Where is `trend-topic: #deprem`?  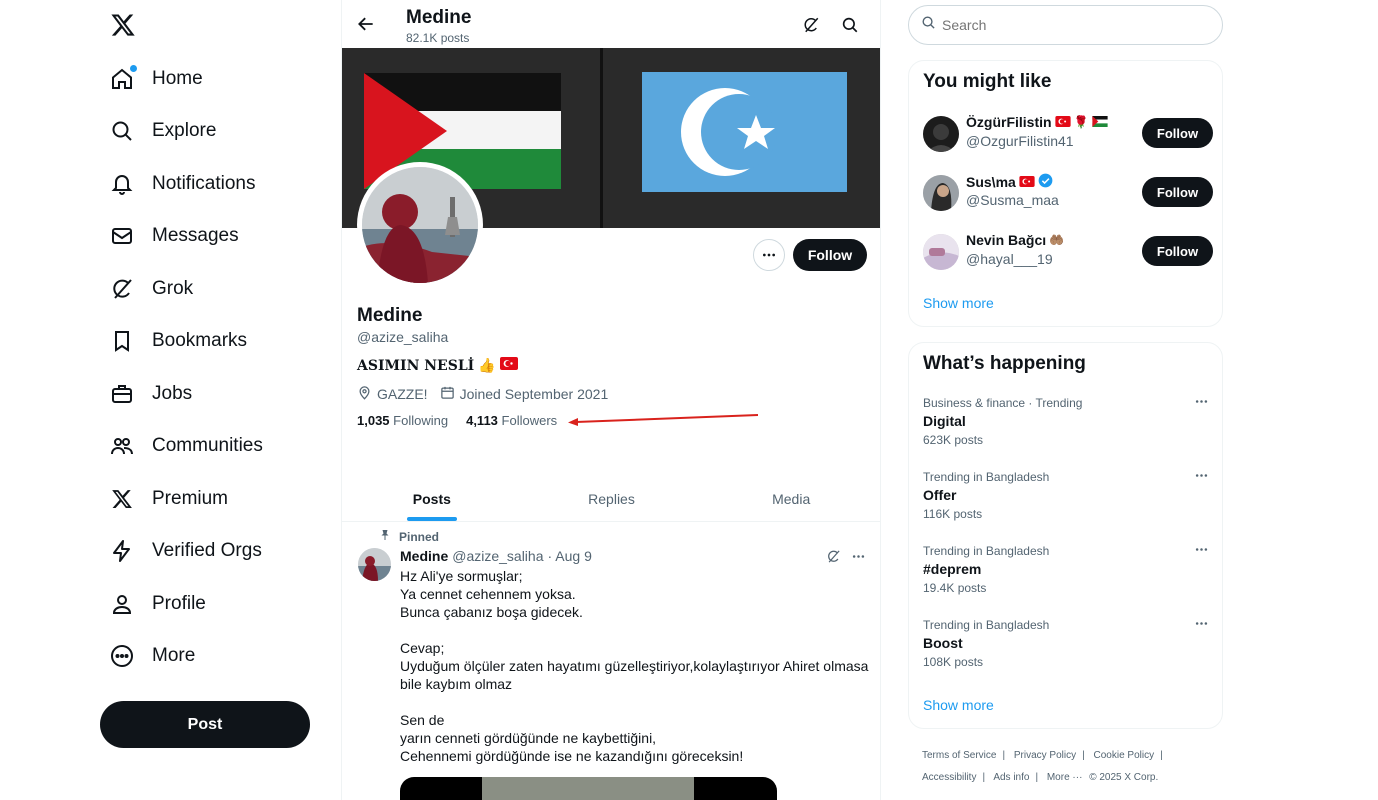
trend-topic: #deprem is located at coordinates (952, 569).